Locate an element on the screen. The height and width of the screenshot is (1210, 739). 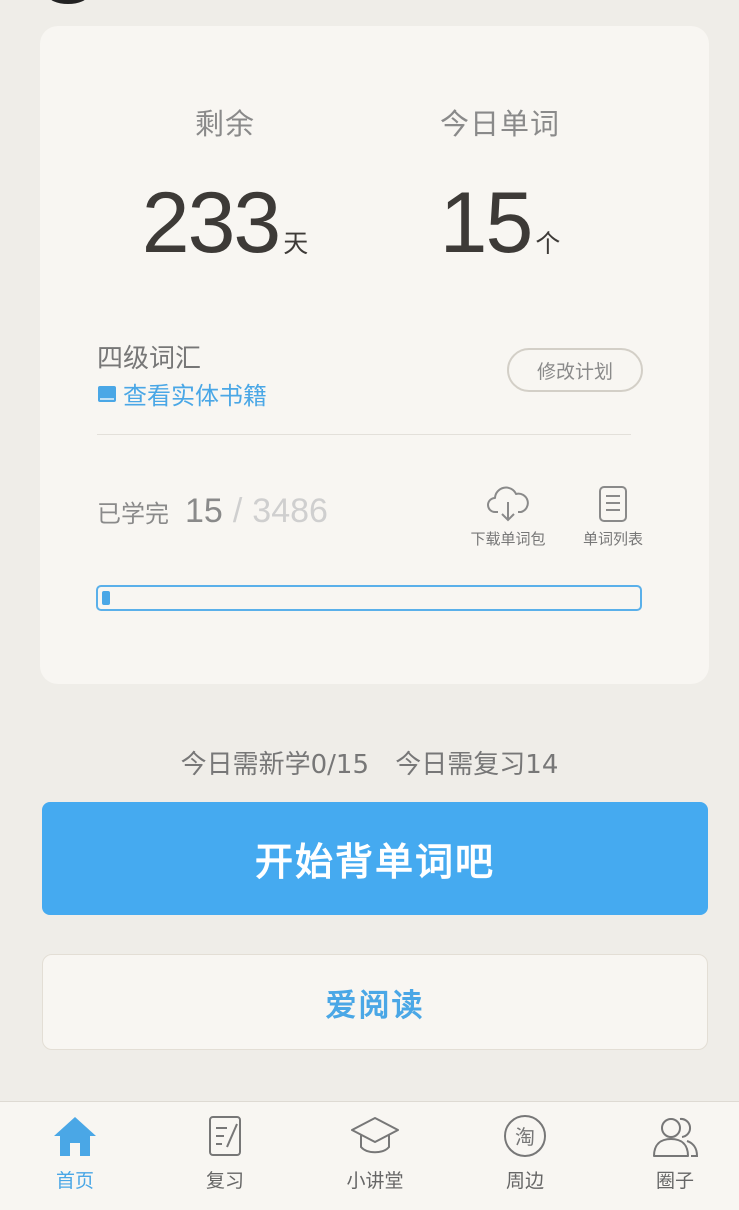
total-count: 3486 is located at coordinates (290, 511).